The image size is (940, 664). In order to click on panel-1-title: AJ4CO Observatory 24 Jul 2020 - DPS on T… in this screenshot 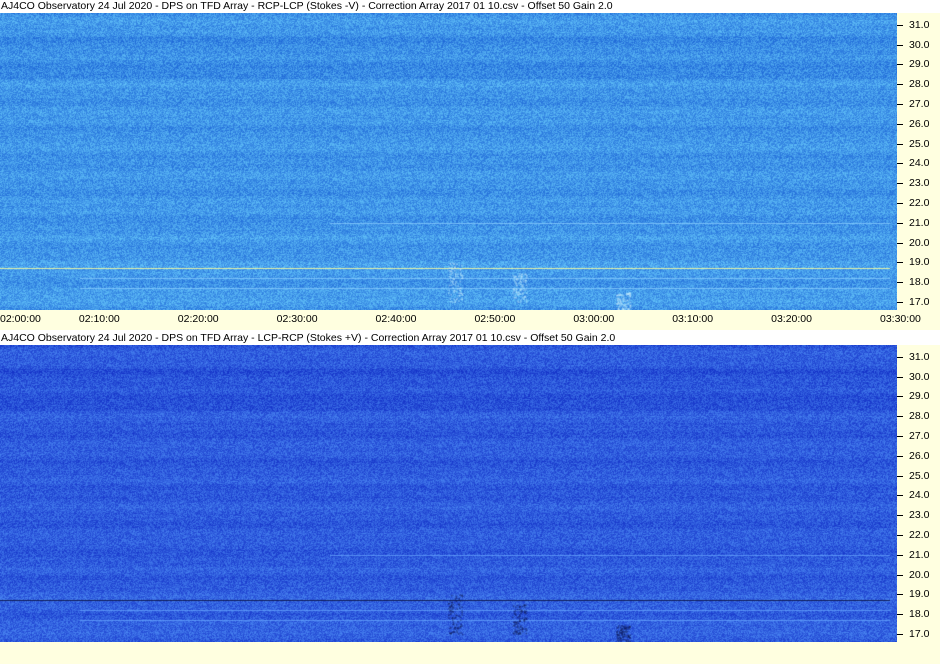, I will do `click(470, 6)`.